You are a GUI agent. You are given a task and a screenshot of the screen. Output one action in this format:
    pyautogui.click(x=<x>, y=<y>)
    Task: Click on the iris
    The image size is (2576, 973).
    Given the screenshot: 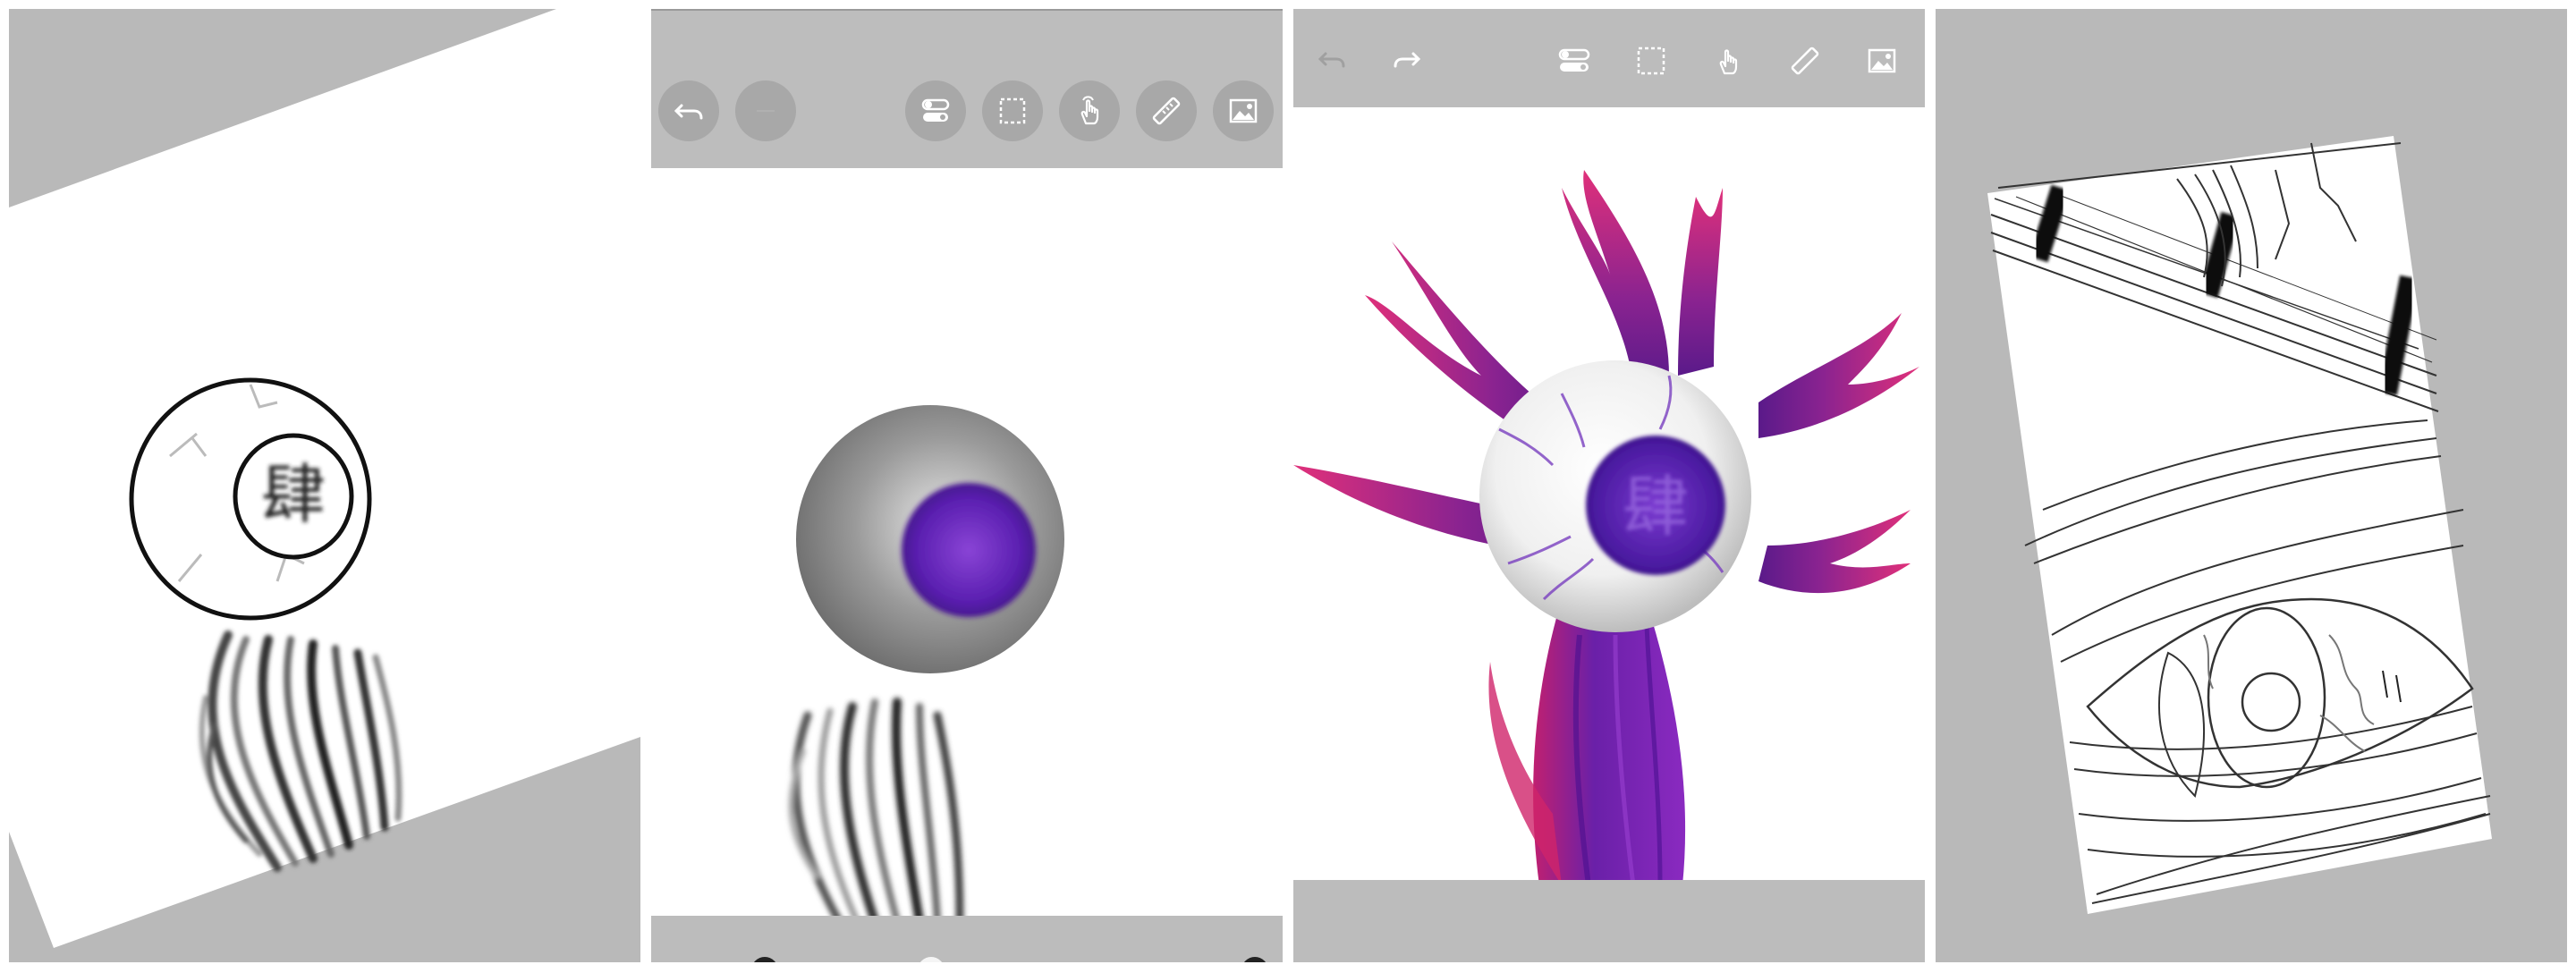 What is the action you would take?
    pyautogui.click(x=969, y=550)
    